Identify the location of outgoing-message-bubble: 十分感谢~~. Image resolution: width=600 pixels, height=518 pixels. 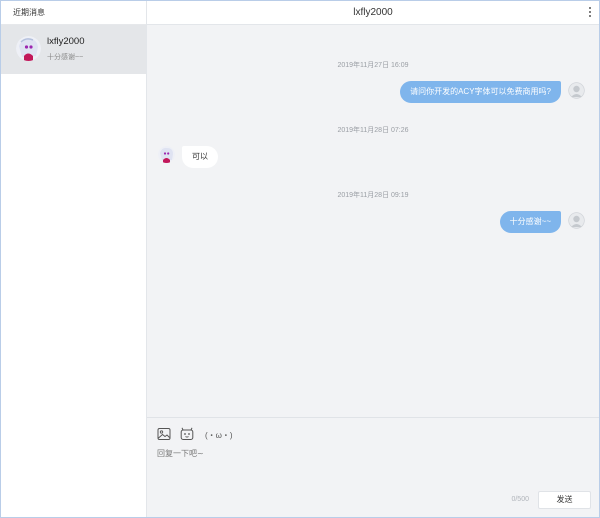
(530, 222).